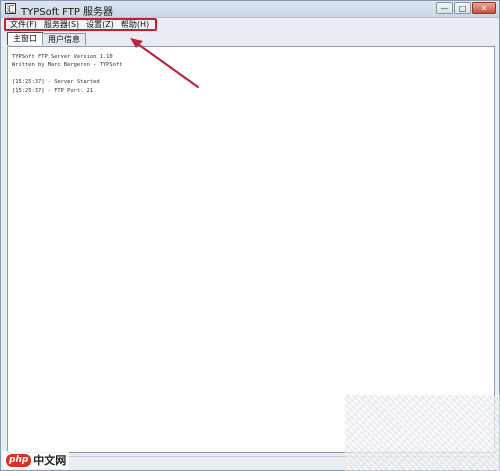 The width and height of the screenshot is (500, 471). I want to click on window-controls: — □ ✕, so click(466, 8).